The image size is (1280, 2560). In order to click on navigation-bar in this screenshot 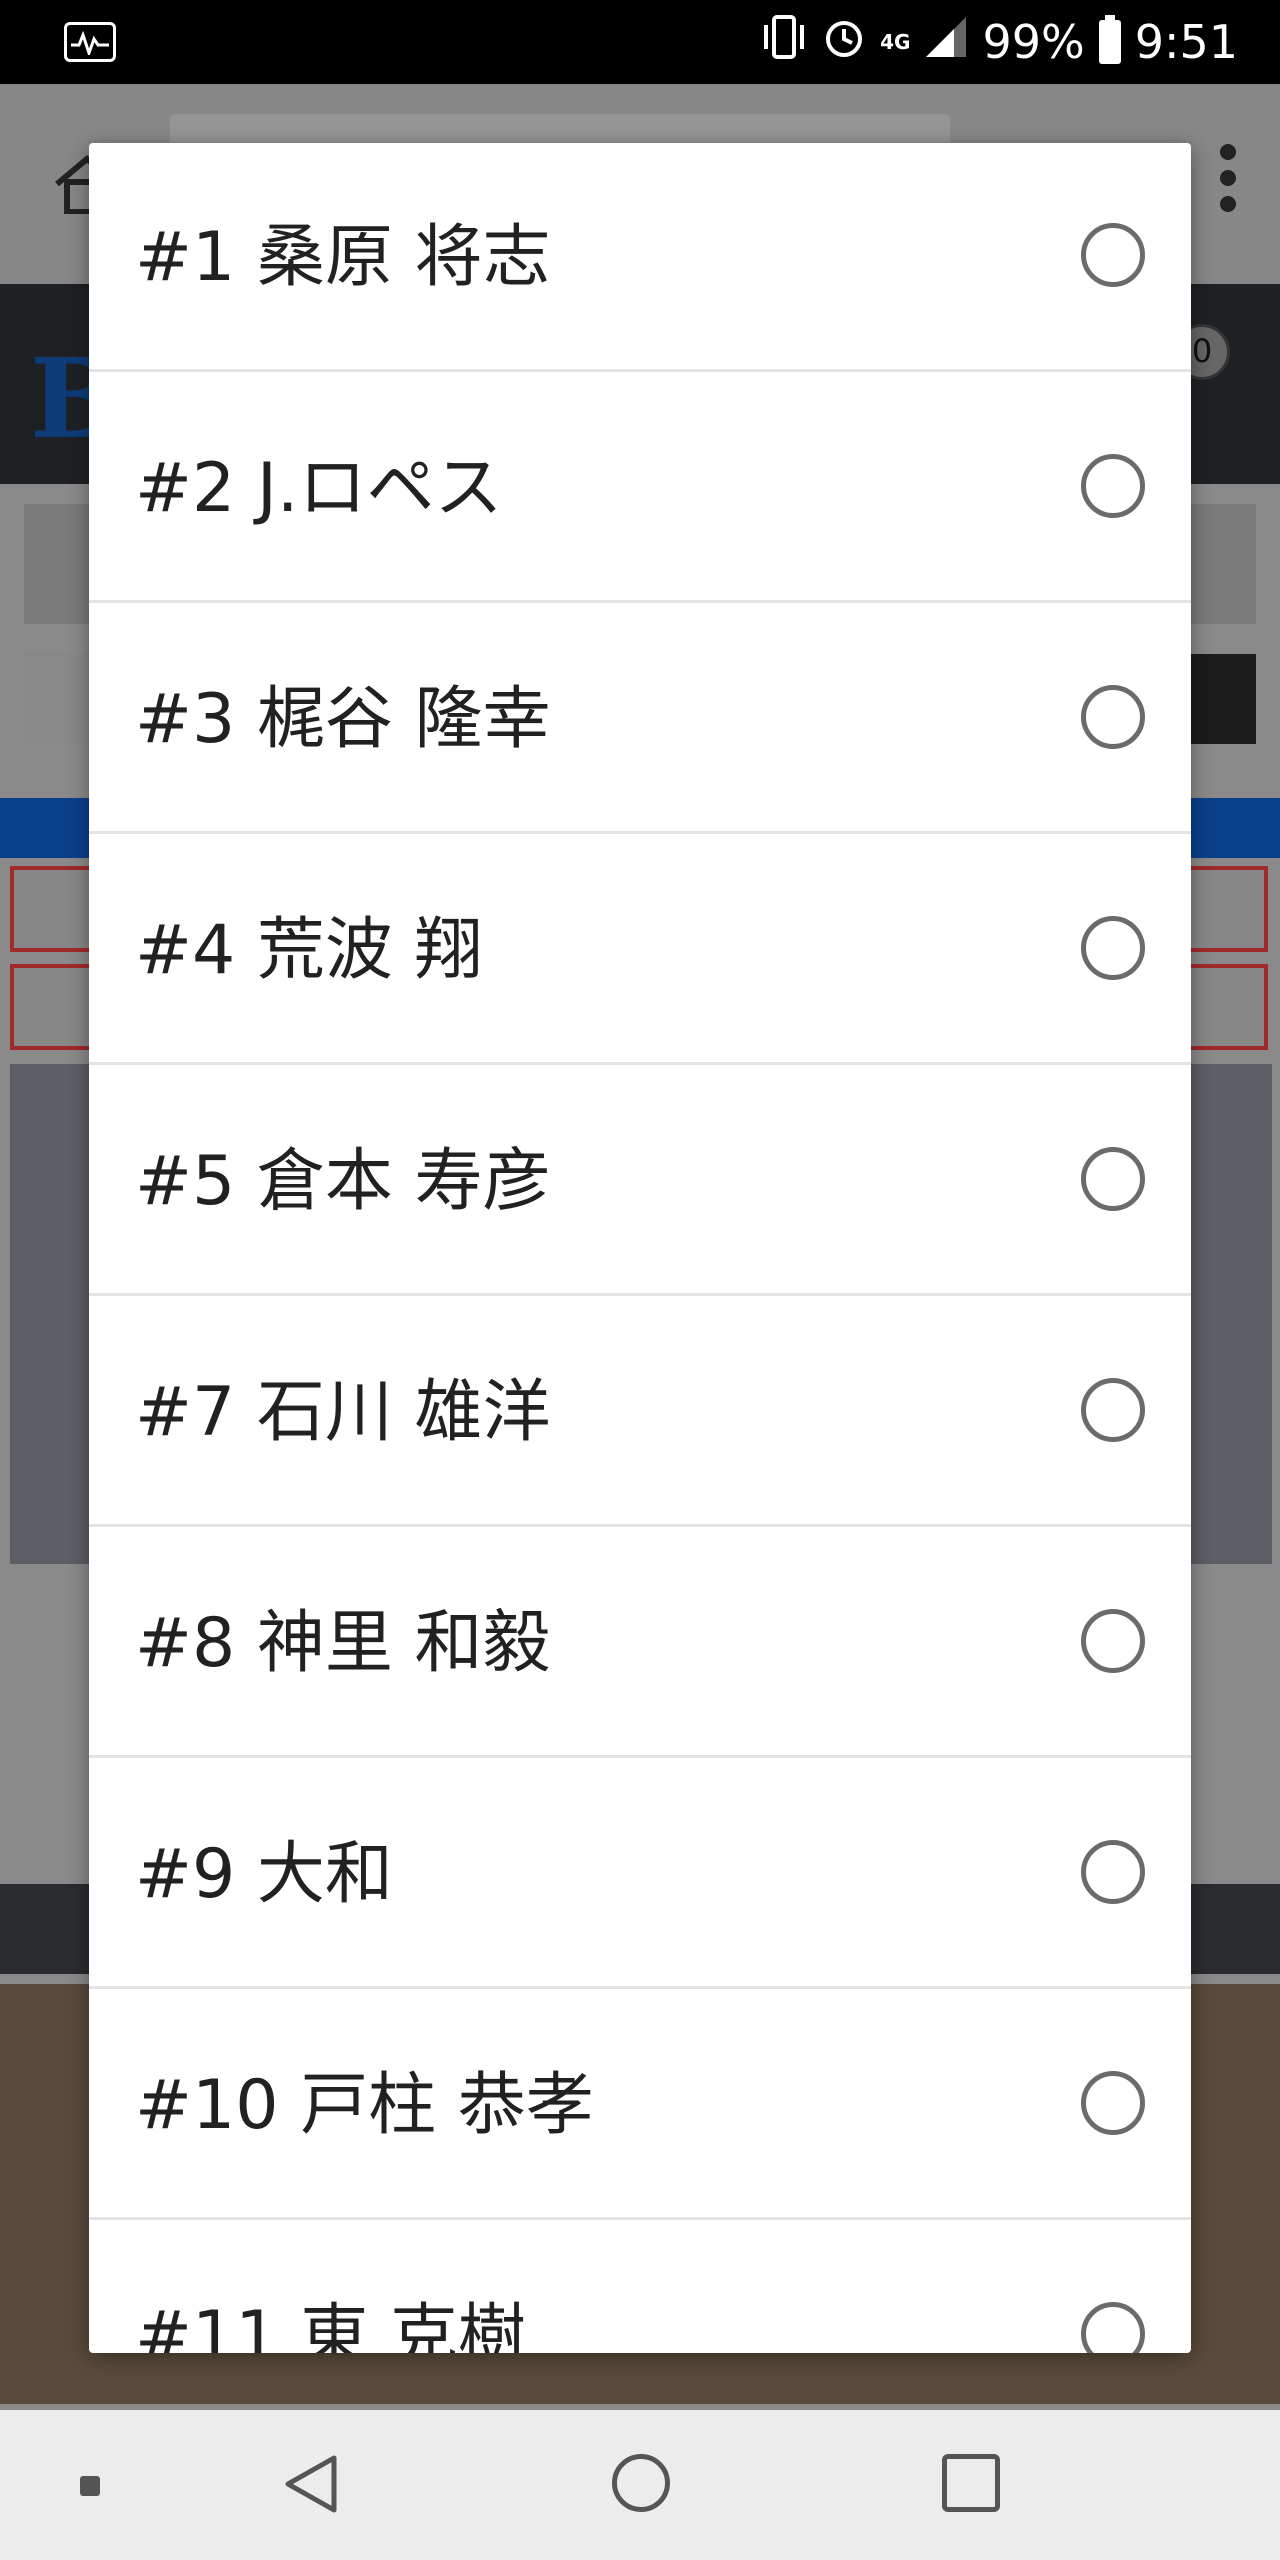, I will do `click(640, 2485)`.